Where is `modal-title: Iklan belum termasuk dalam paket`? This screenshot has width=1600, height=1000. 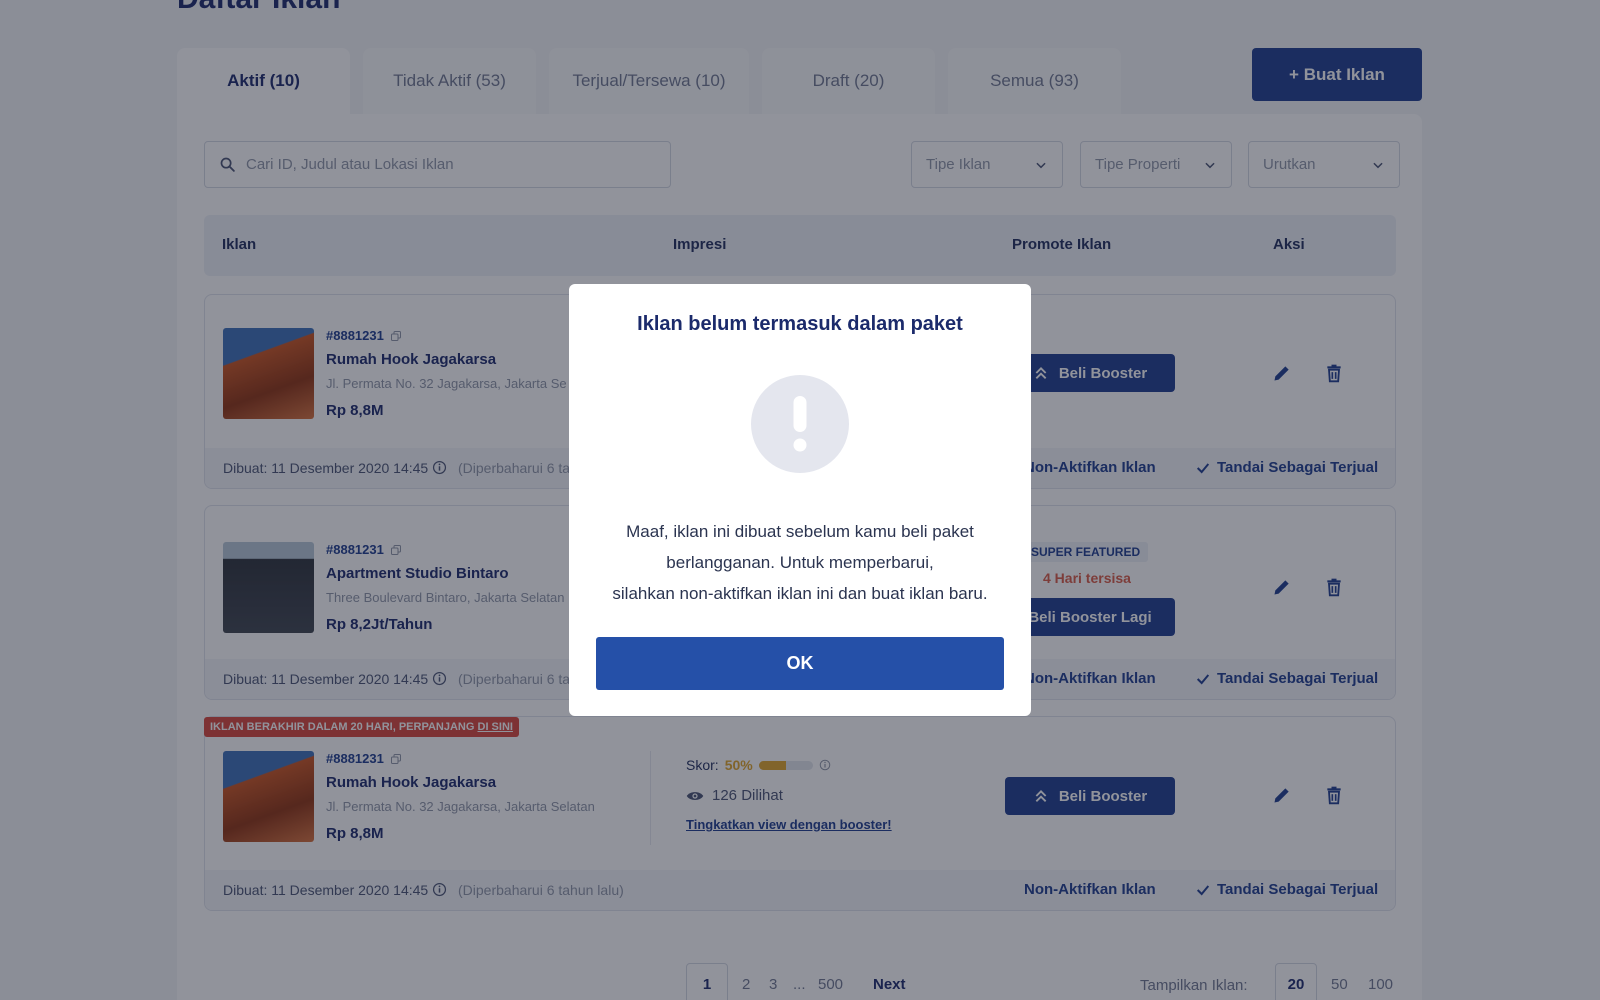 modal-title: Iklan belum termasuk dalam paket is located at coordinates (800, 324).